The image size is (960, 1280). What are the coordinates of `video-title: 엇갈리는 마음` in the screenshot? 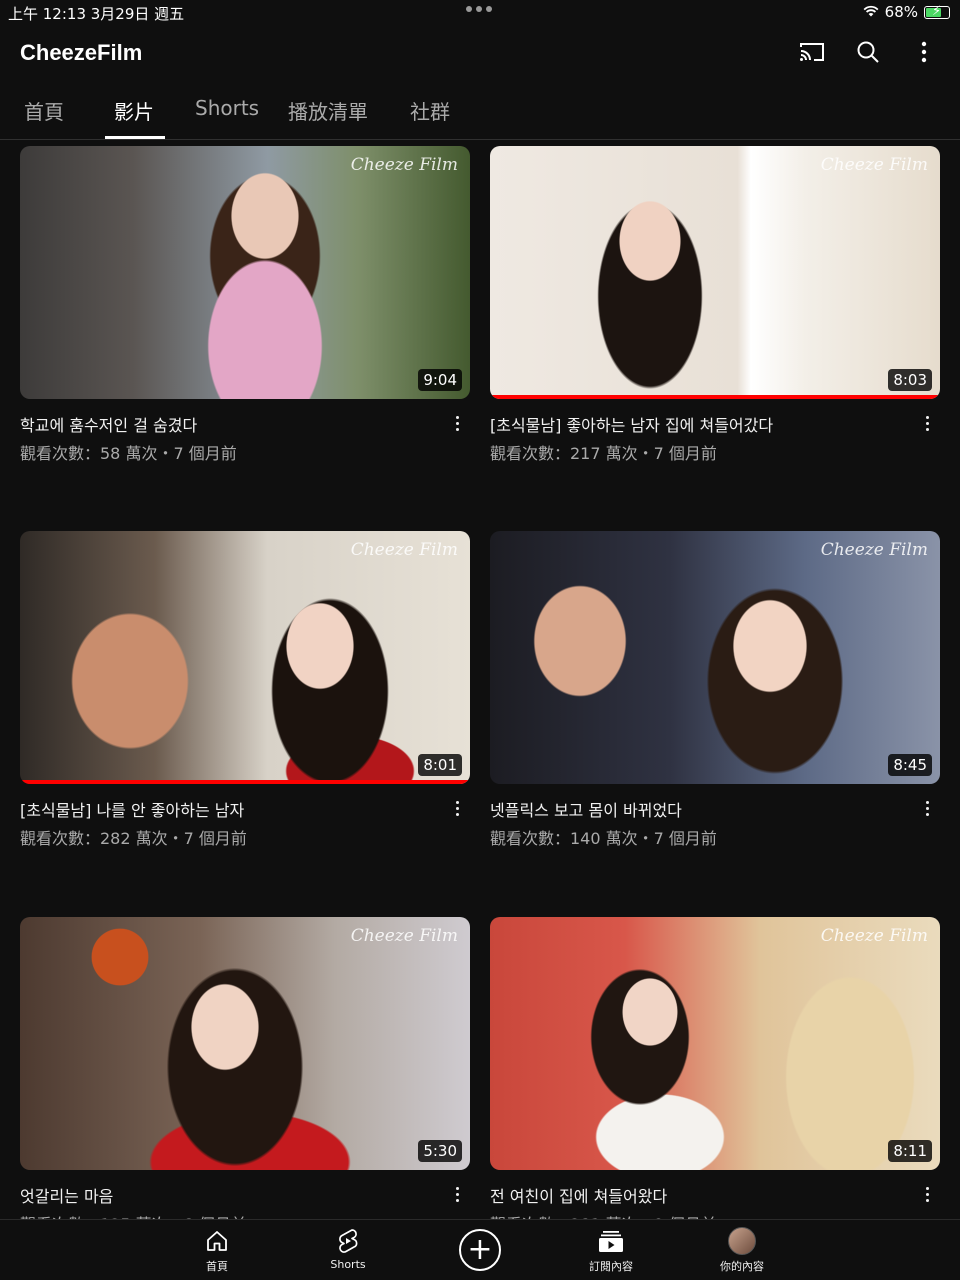 It's located at (230, 1195).